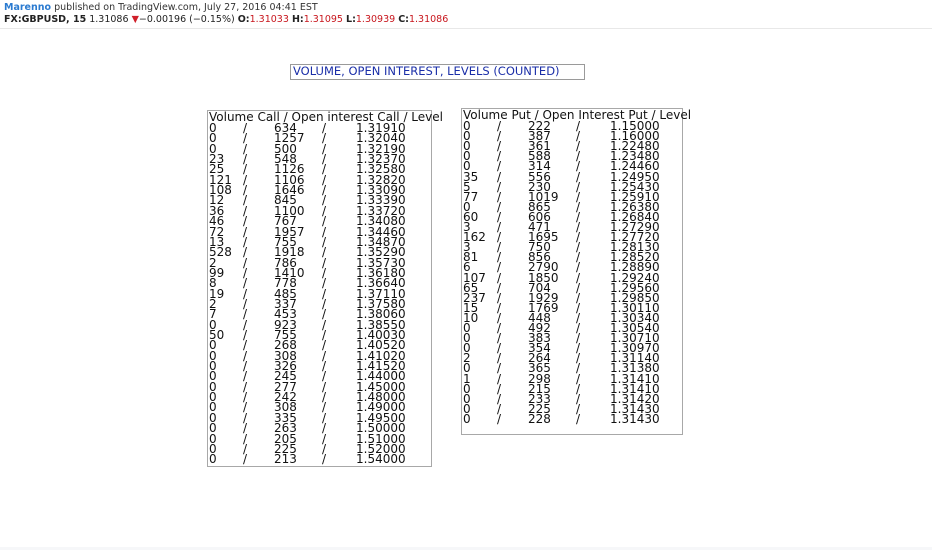  I want to click on put-volume: 0, so click(467, 418).